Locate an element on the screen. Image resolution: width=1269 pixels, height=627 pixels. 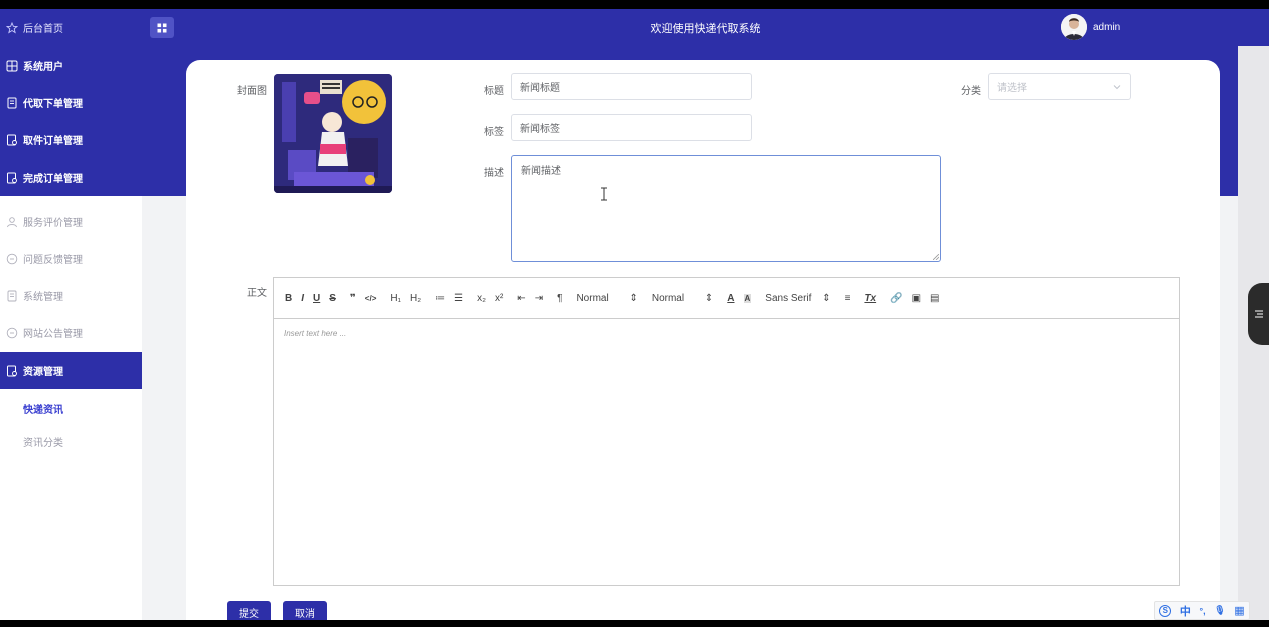
avatar is located at coordinates (1074, 27).